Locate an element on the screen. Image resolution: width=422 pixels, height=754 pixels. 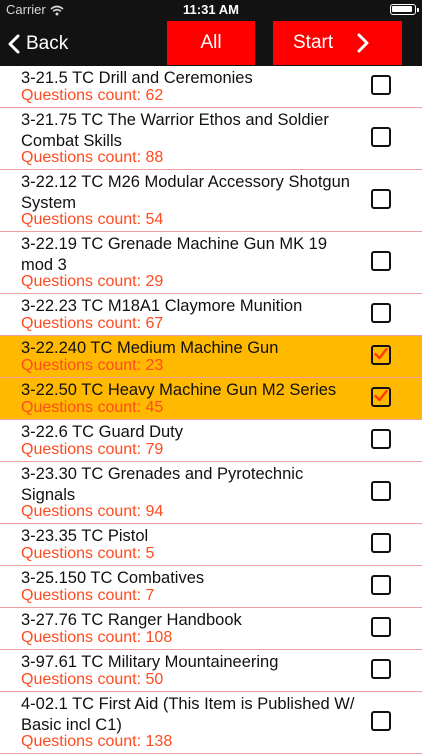
chevron-right-icon is located at coordinates (363, 43).